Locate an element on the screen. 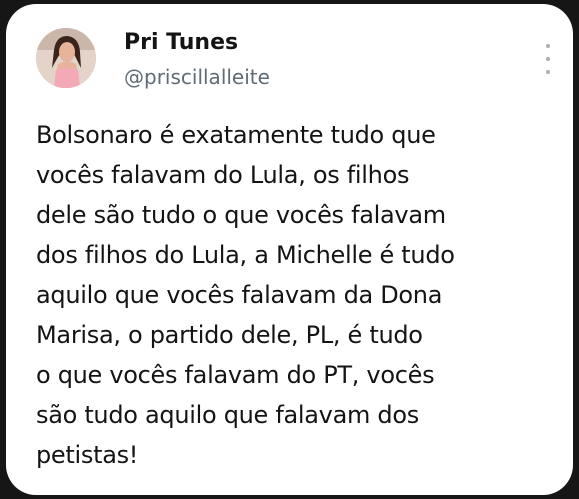 This screenshot has height=499, width=579. tweet-text-line: Bolsonaro é exatamente tudo que is located at coordinates (236, 135).